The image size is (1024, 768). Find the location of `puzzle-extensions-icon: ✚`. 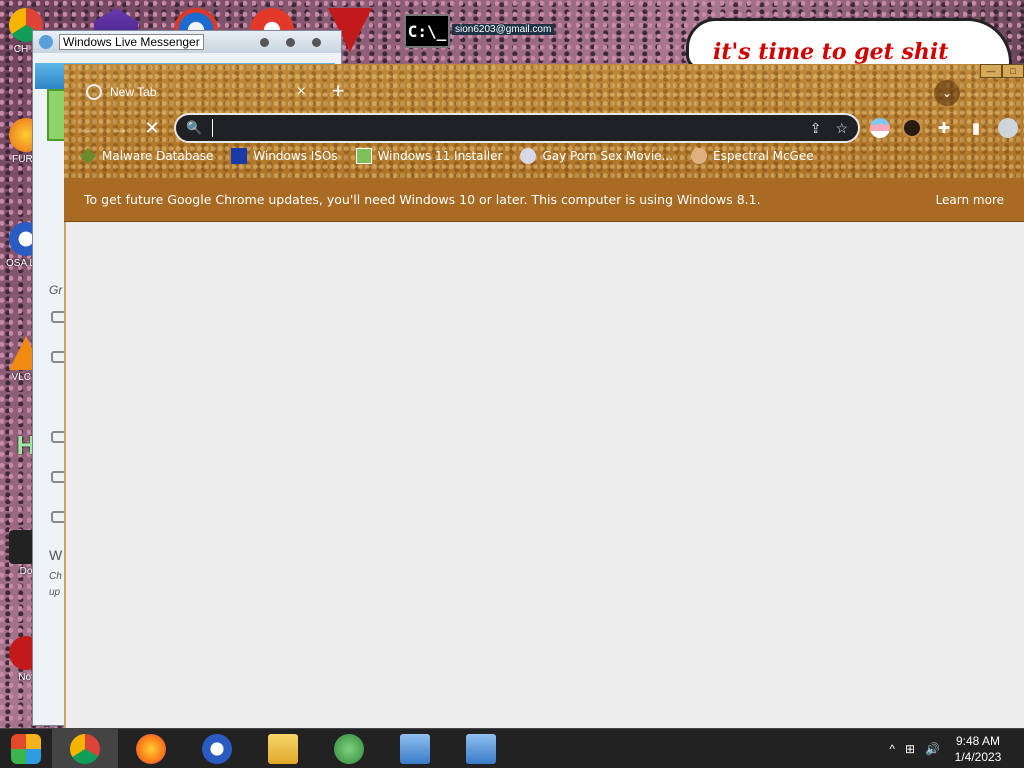

puzzle-extensions-icon: ✚ is located at coordinates (944, 128).